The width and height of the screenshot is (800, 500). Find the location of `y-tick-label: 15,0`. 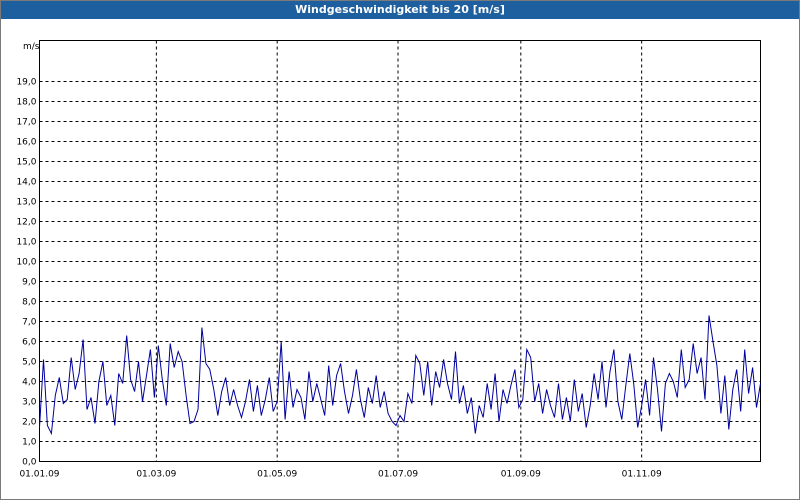

y-tick-label: 15,0 is located at coordinates (26, 163).